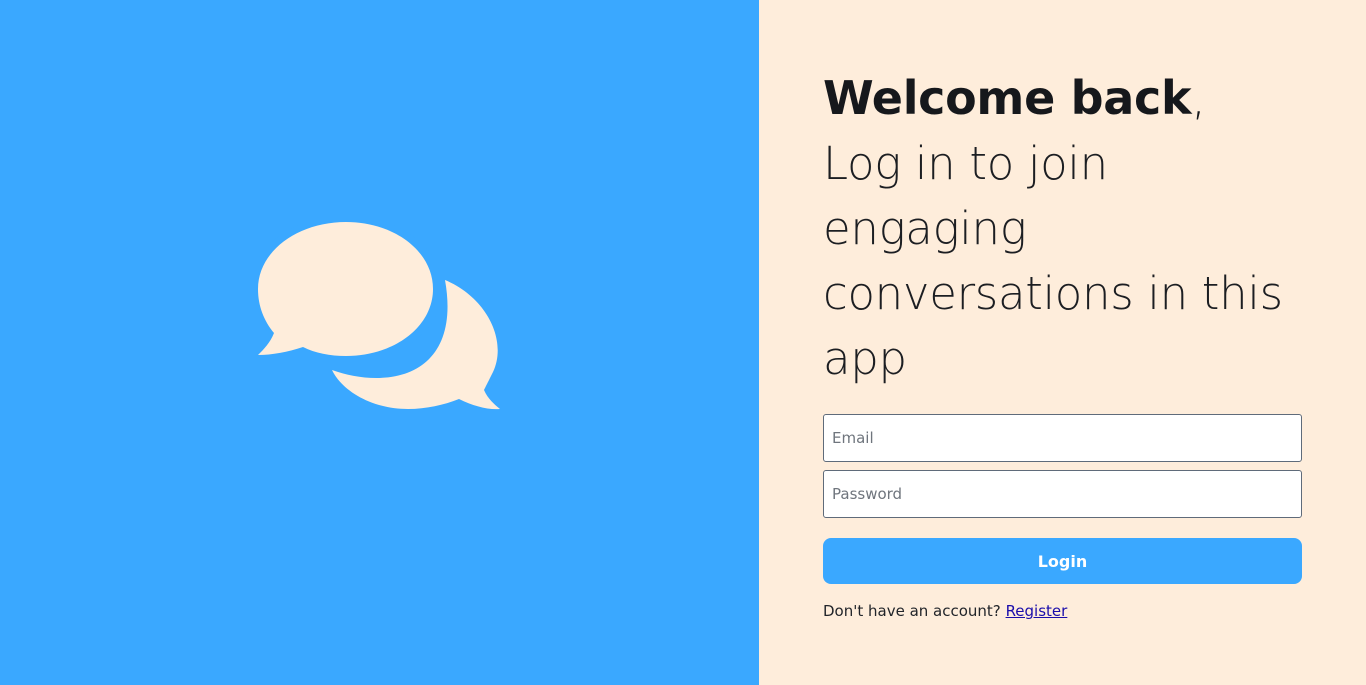 This screenshot has width=1366, height=685. I want to click on welcome-comma: ,, so click(1198, 98).